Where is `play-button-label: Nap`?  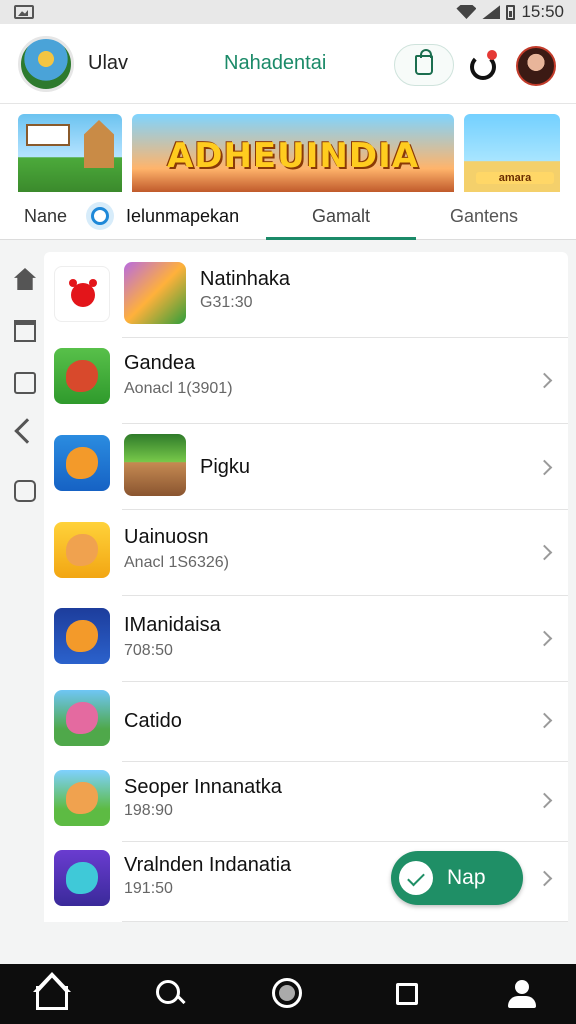
play-button-label: Nap is located at coordinates (466, 877).